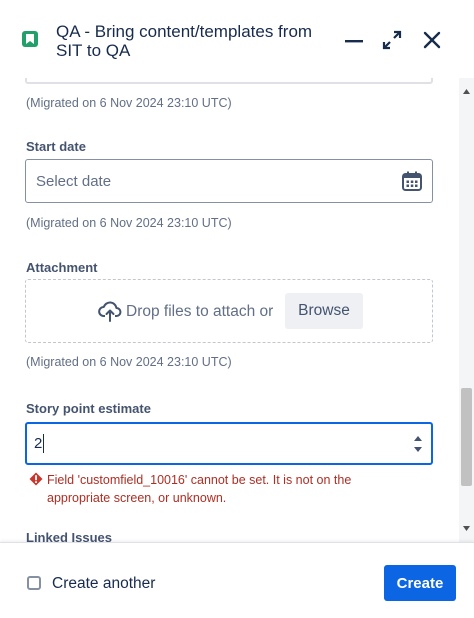 The width and height of the screenshot is (474, 618). Describe the element at coordinates (110, 311) in the screenshot. I see `upload-cloud-icon` at that location.